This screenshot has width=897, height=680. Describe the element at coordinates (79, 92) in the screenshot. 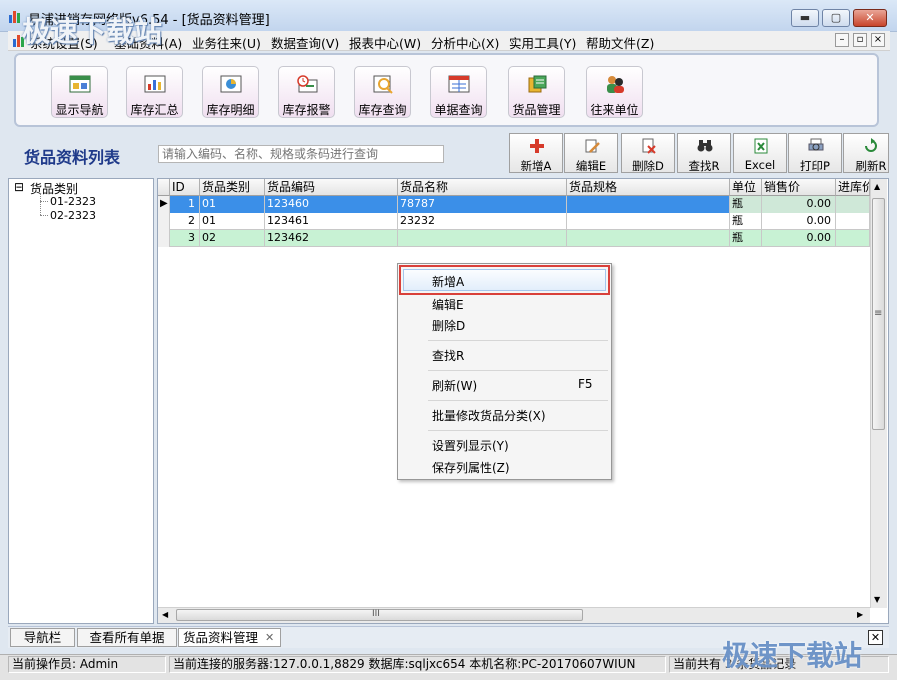

I see `toolbar-show-navigation-button: 显示导航` at that location.